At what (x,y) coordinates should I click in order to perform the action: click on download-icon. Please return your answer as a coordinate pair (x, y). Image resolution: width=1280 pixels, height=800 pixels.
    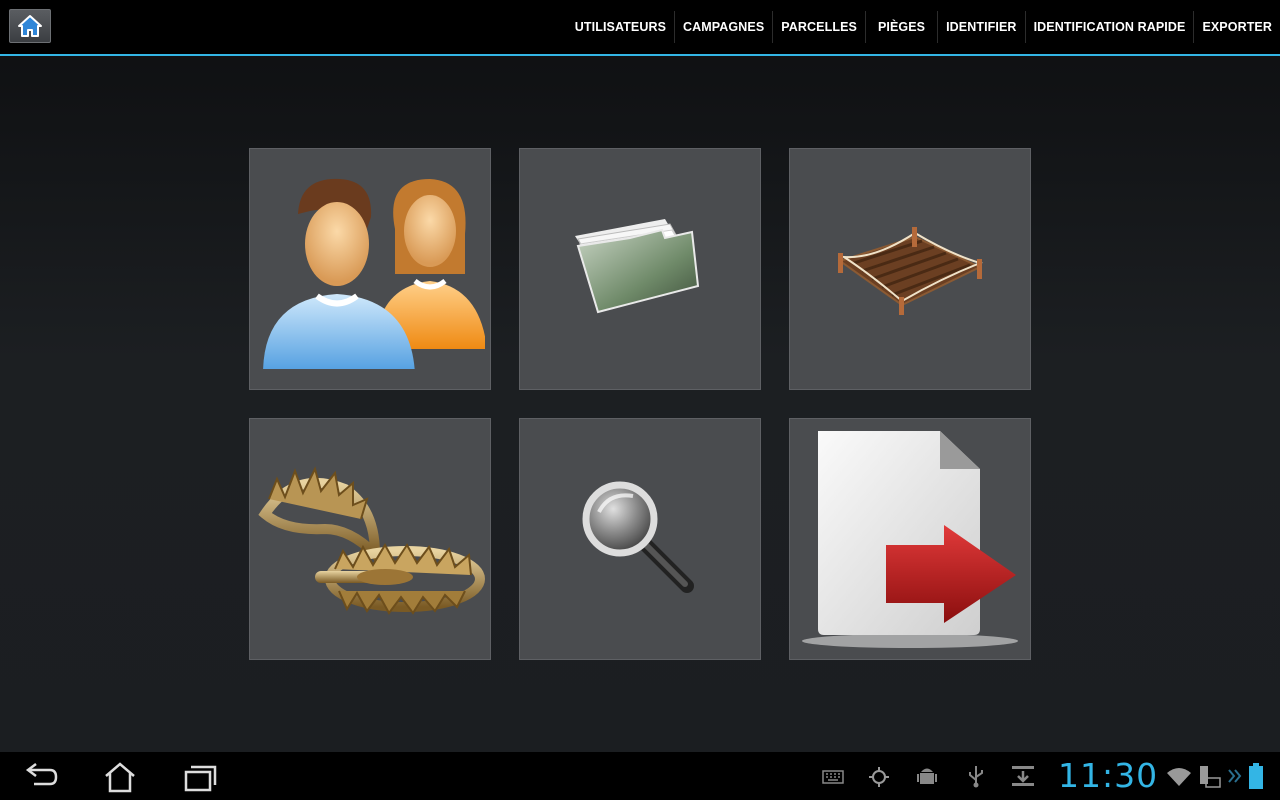
    Looking at the image, I should click on (1023, 776).